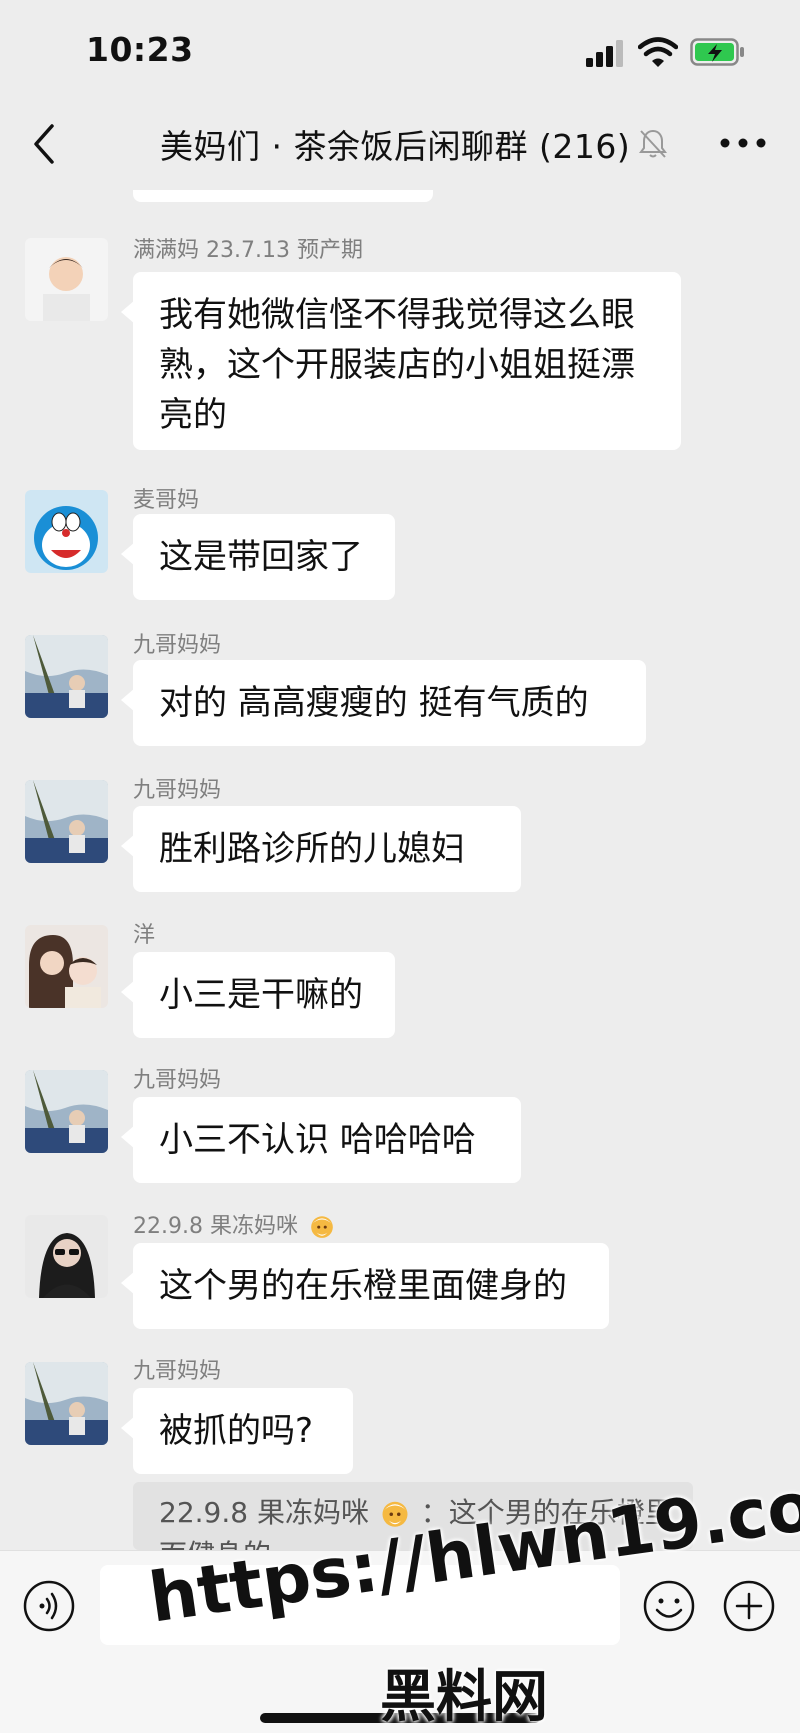 This screenshot has height=1733, width=800. What do you see at coordinates (416, 1513) in the screenshot?
I see `quote-line: 22.9.8 果冻妈咪 ：这个男的在乐橙里` at bounding box center [416, 1513].